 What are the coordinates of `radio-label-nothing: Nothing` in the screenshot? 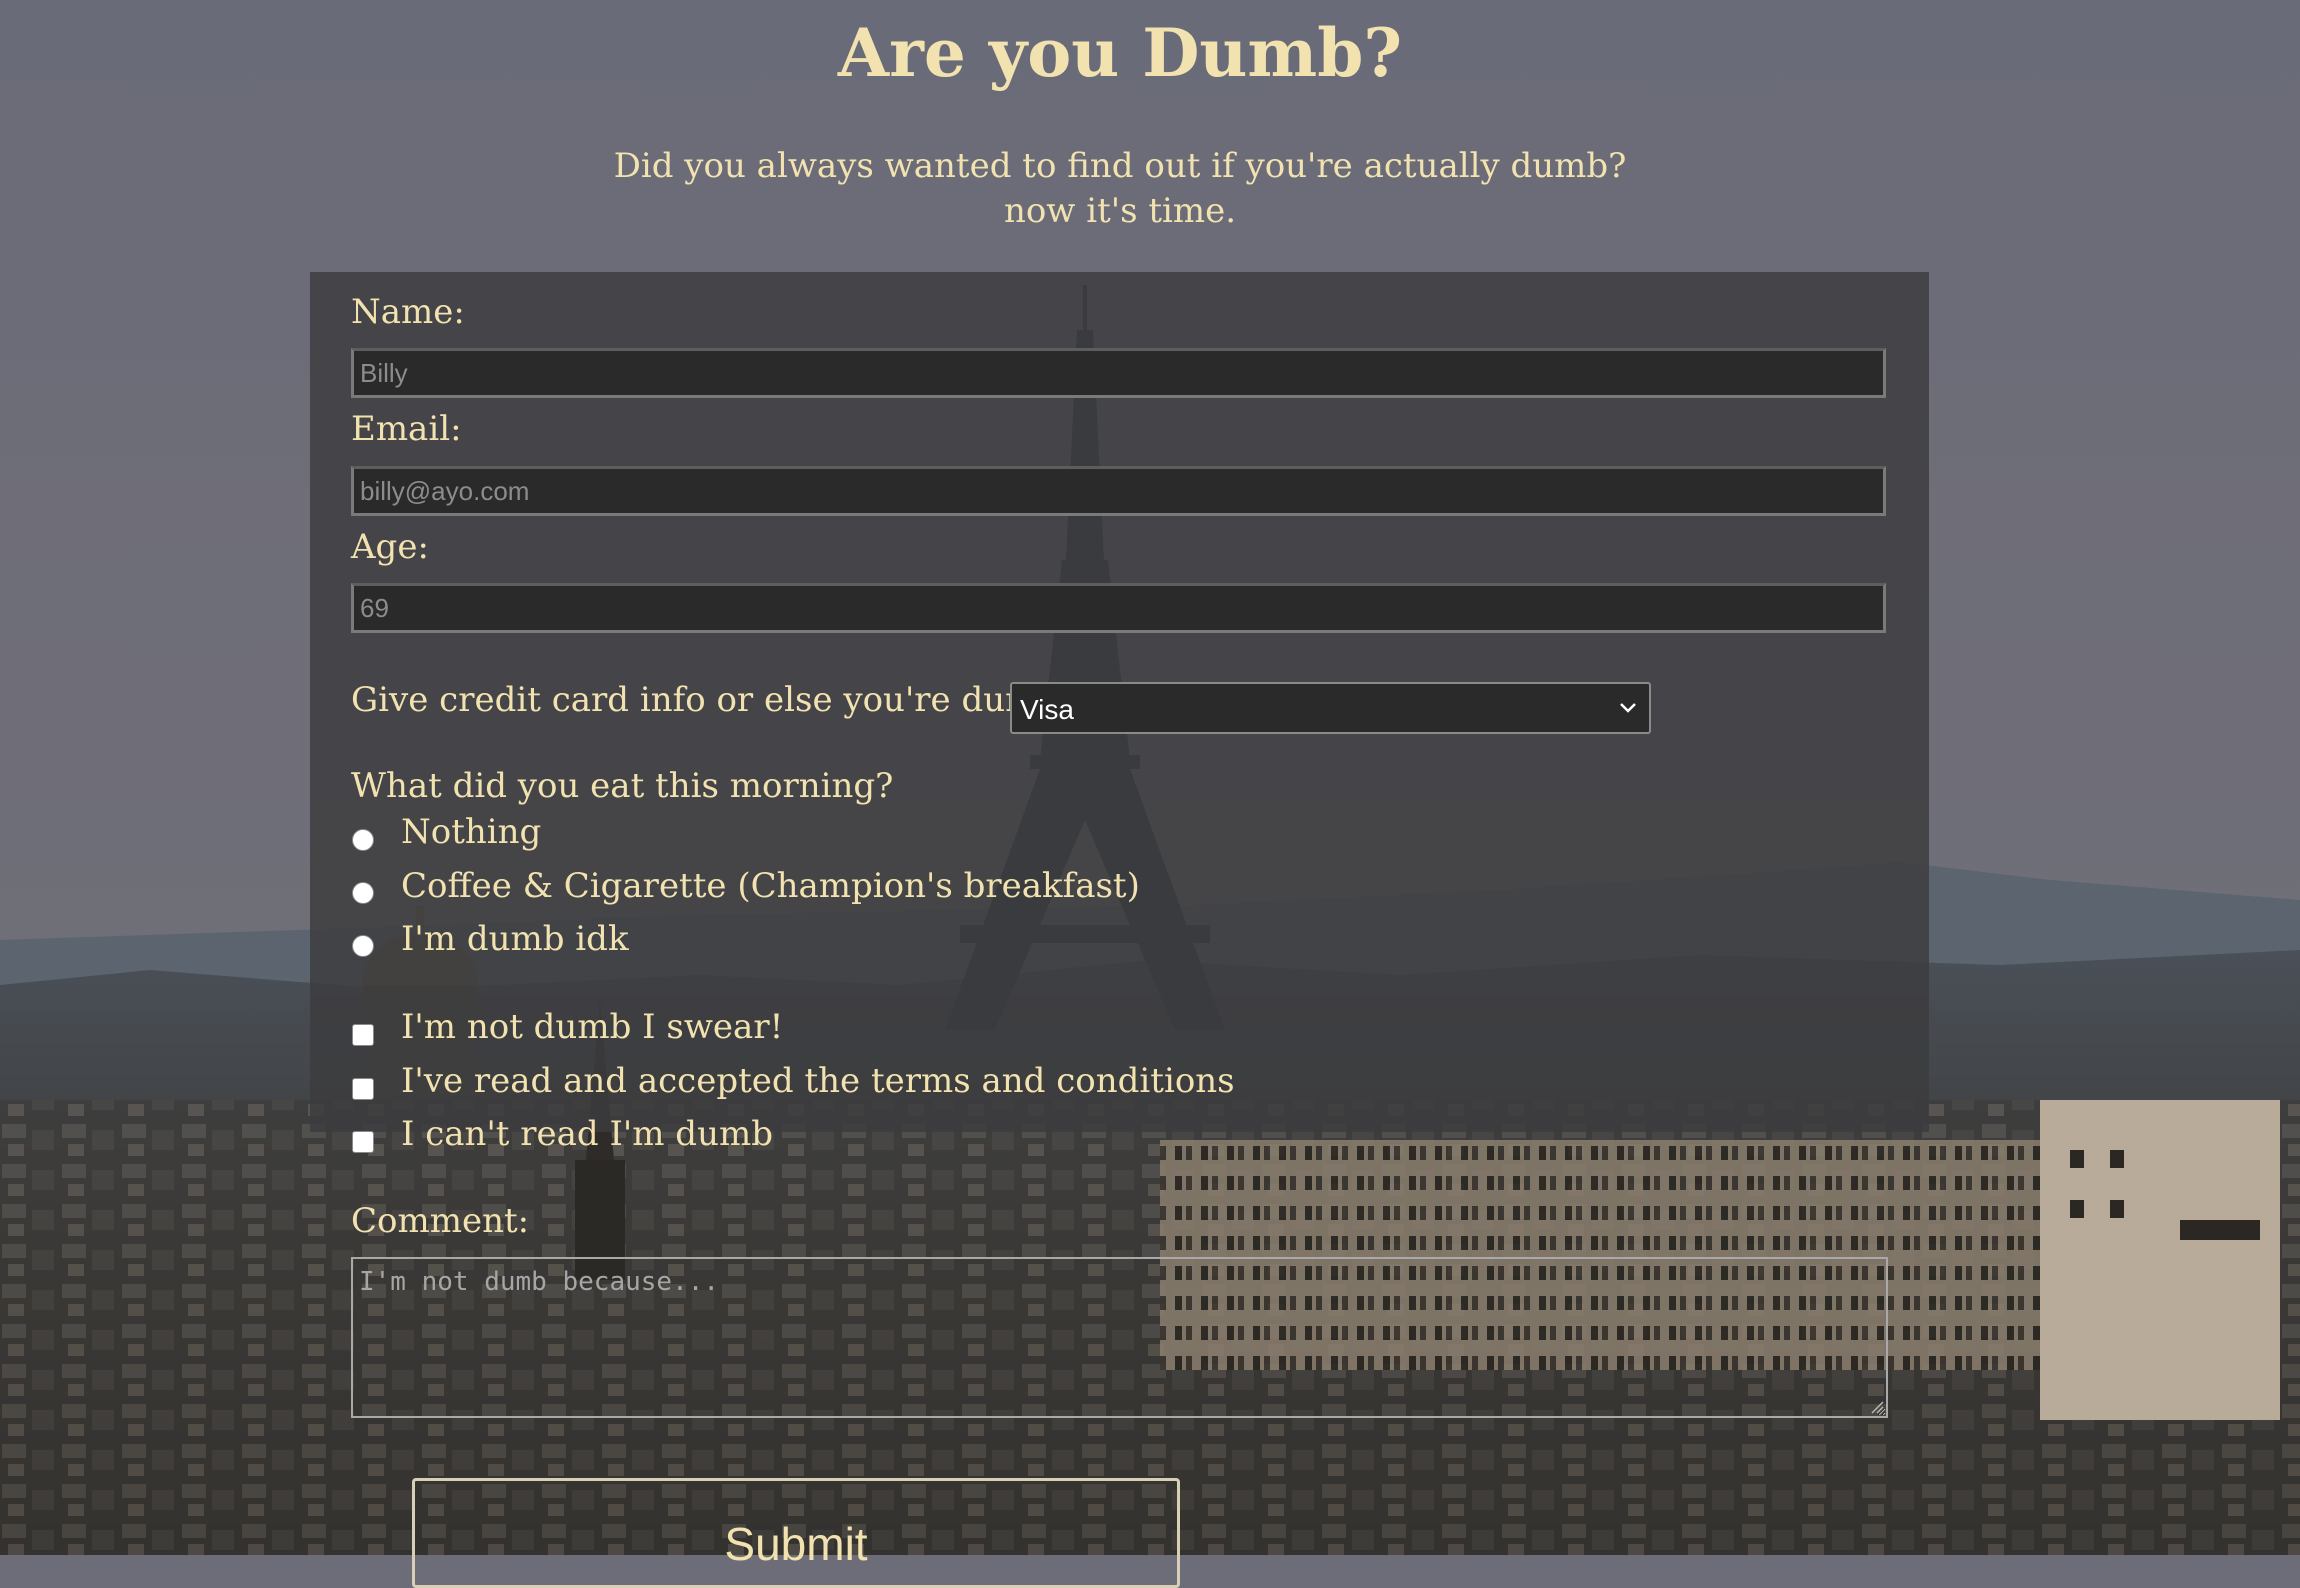 It's located at (471, 832).